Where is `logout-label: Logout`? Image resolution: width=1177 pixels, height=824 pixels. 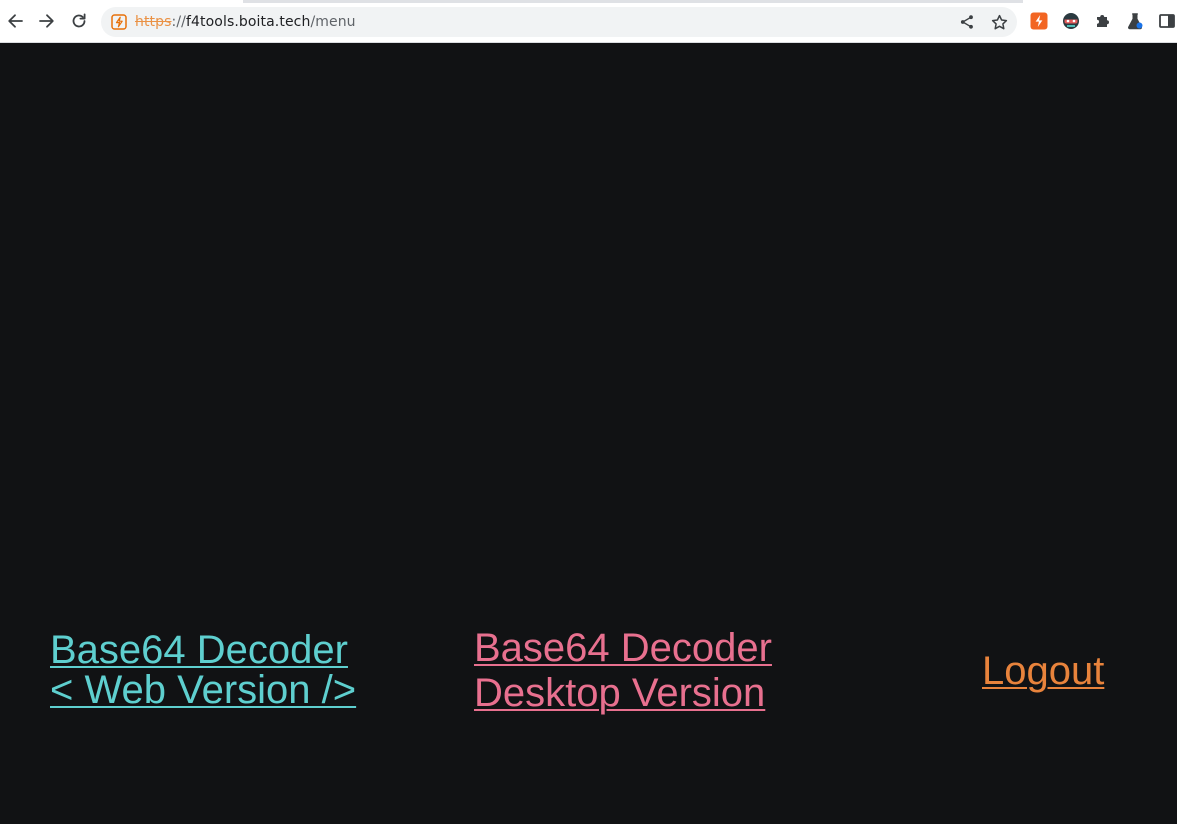
logout-label: Logout is located at coordinates (1043, 671).